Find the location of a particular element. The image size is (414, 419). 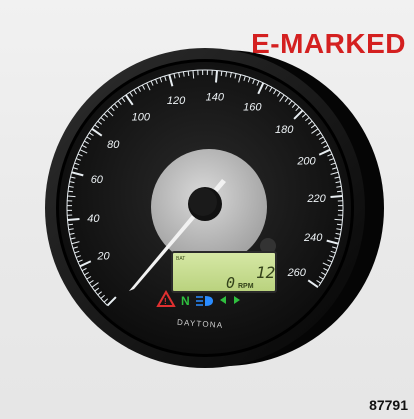

gauge-scale-label: 200 is located at coordinates (306, 162).